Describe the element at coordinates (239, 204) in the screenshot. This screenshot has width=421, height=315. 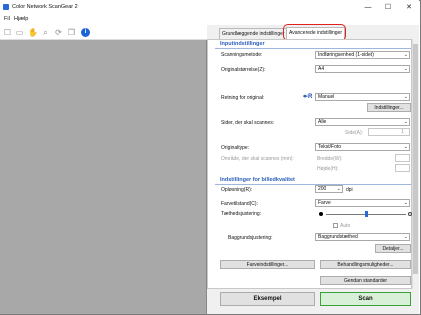
I see `color-mode-label: Farvetilstand(C):` at that location.